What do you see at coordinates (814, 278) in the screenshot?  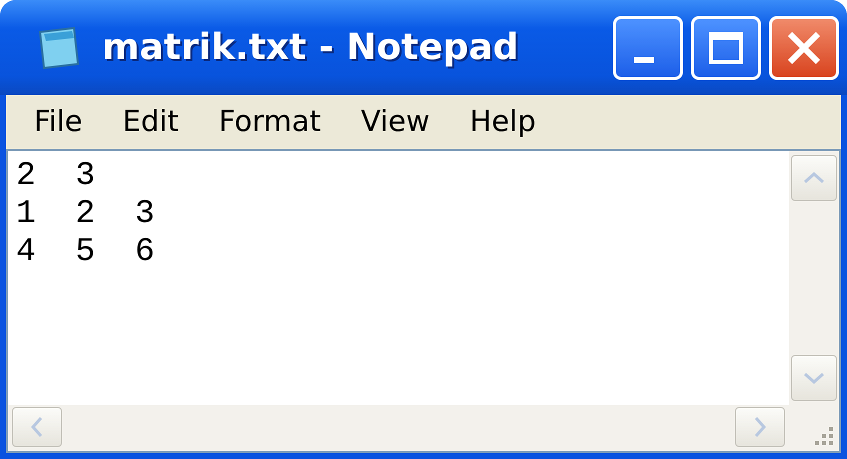 I see `vertical-scrollbar` at bounding box center [814, 278].